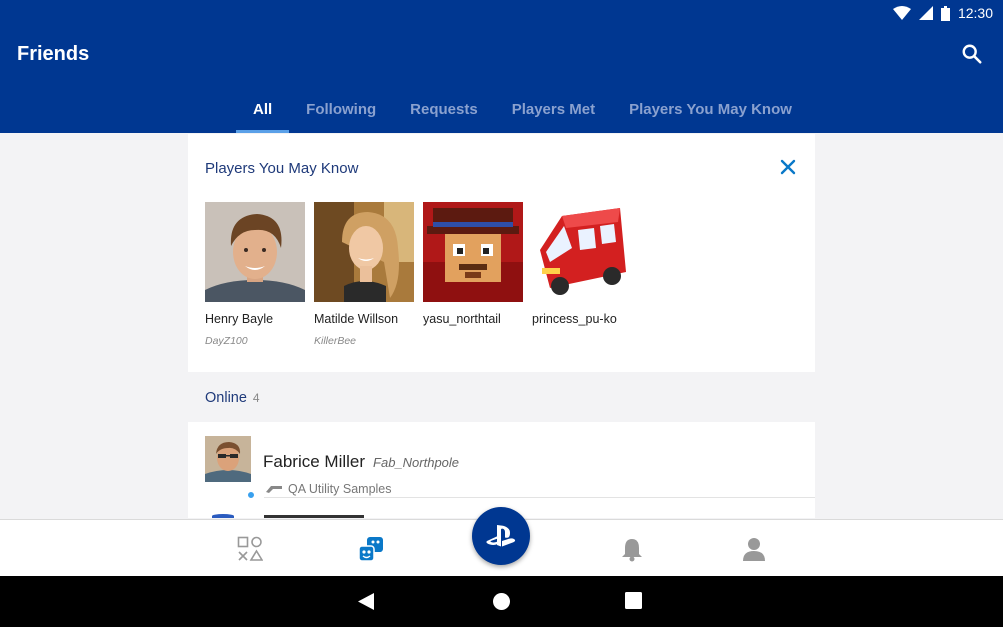  Describe the element at coordinates (574, 319) in the screenshot. I see `suggestion-name: princess_pu-ko` at that location.